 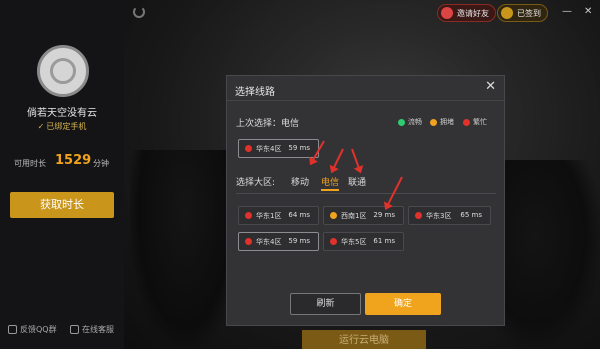 I want to click on phone-bound-label: 已绑定手机, so click(x=66, y=126).